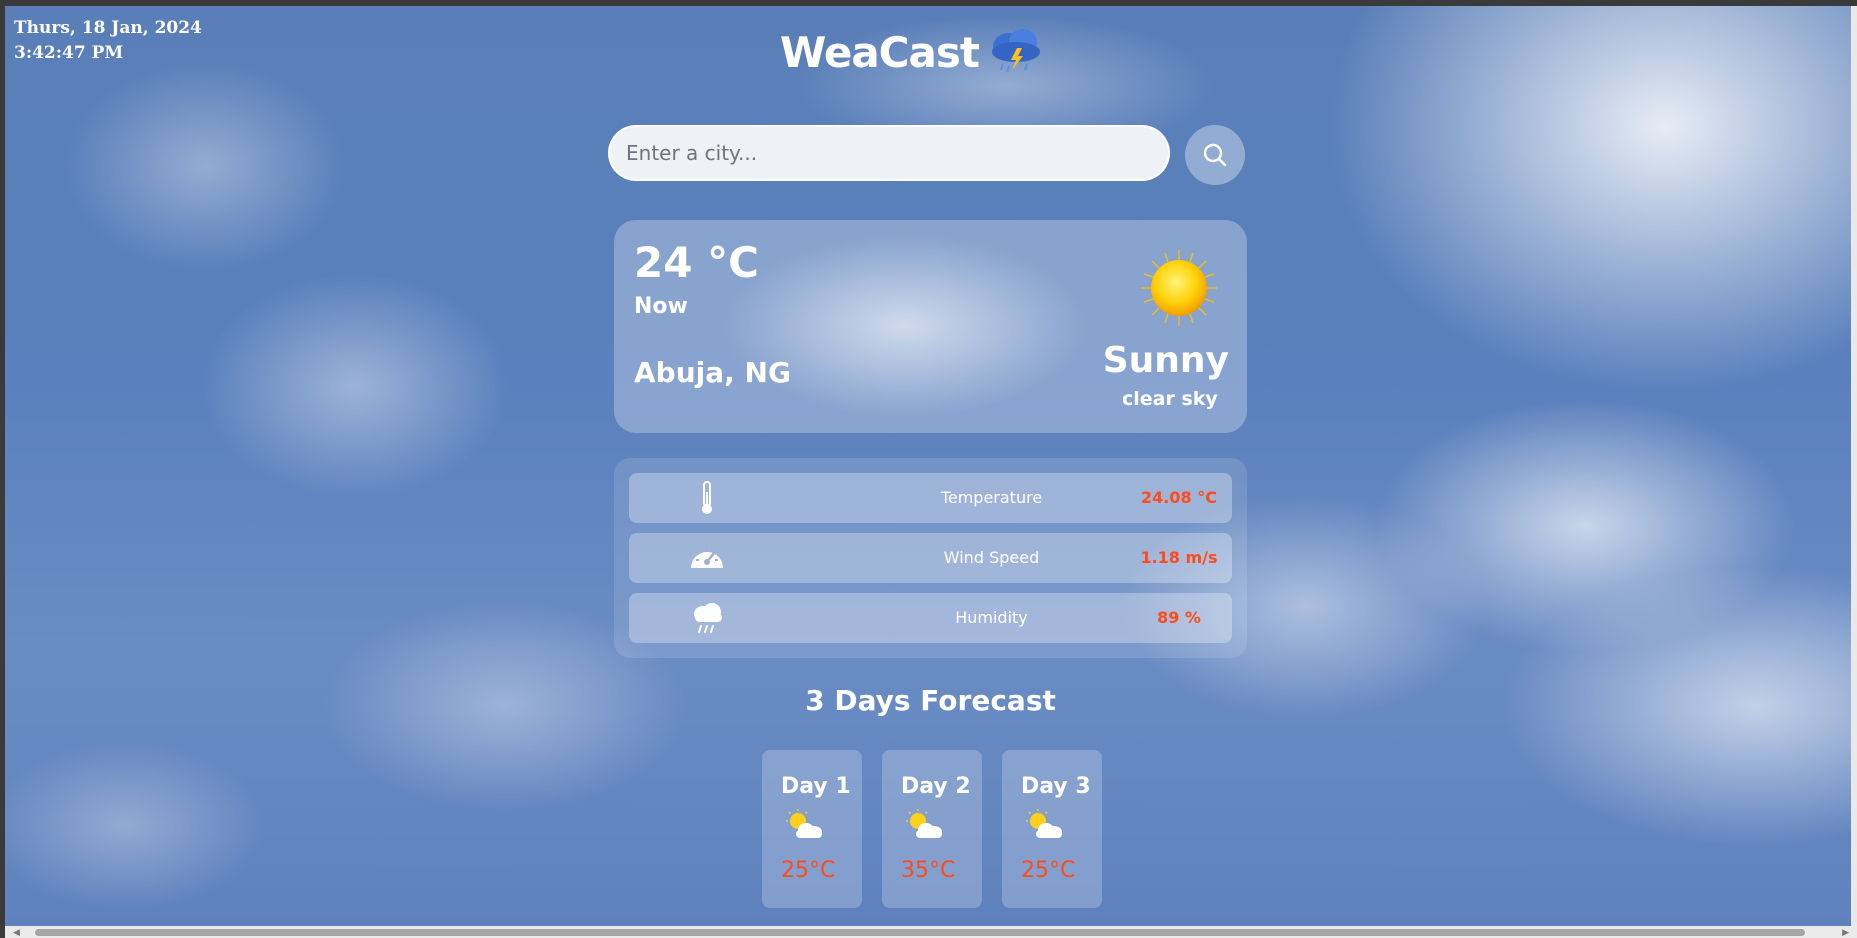  Describe the element at coordinates (712, 372) in the screenshot. I see `current-location: Abuja, NG` at that location.